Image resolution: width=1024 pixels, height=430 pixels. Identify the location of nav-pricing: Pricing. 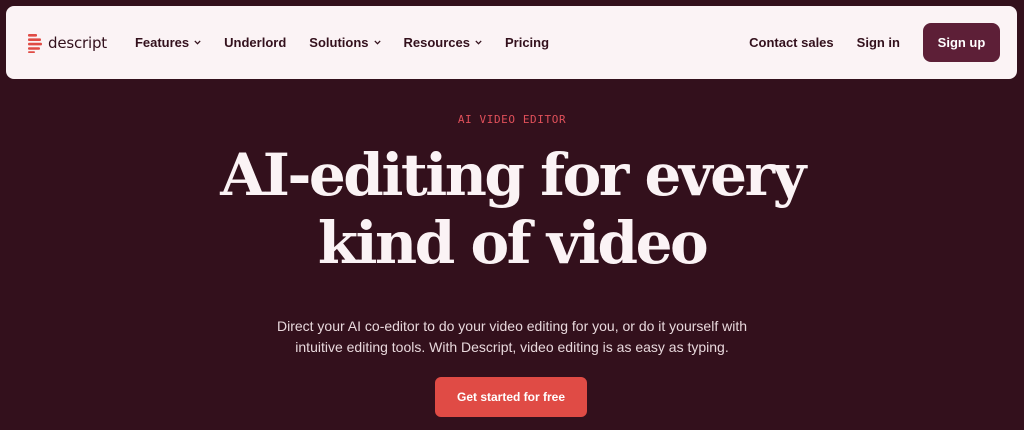
(527, 42).